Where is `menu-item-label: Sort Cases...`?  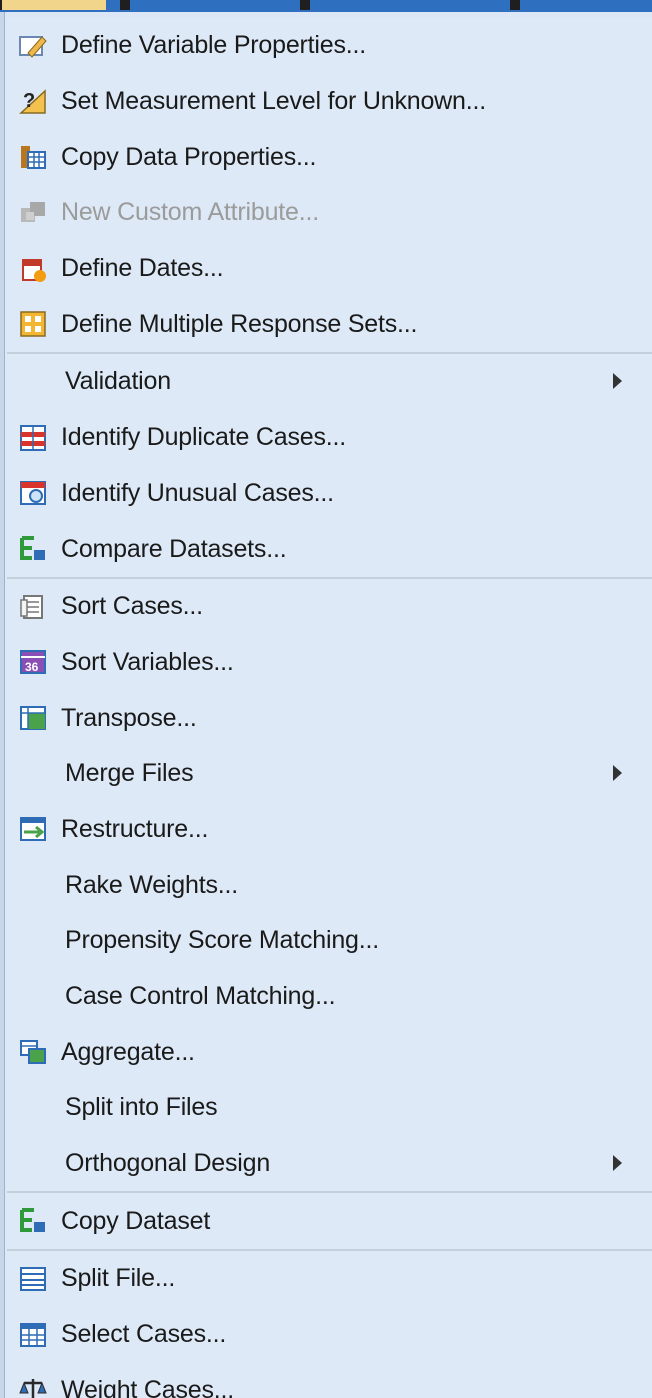 menu-item-label: Sort Cases... is located at coordinates (132, 606).